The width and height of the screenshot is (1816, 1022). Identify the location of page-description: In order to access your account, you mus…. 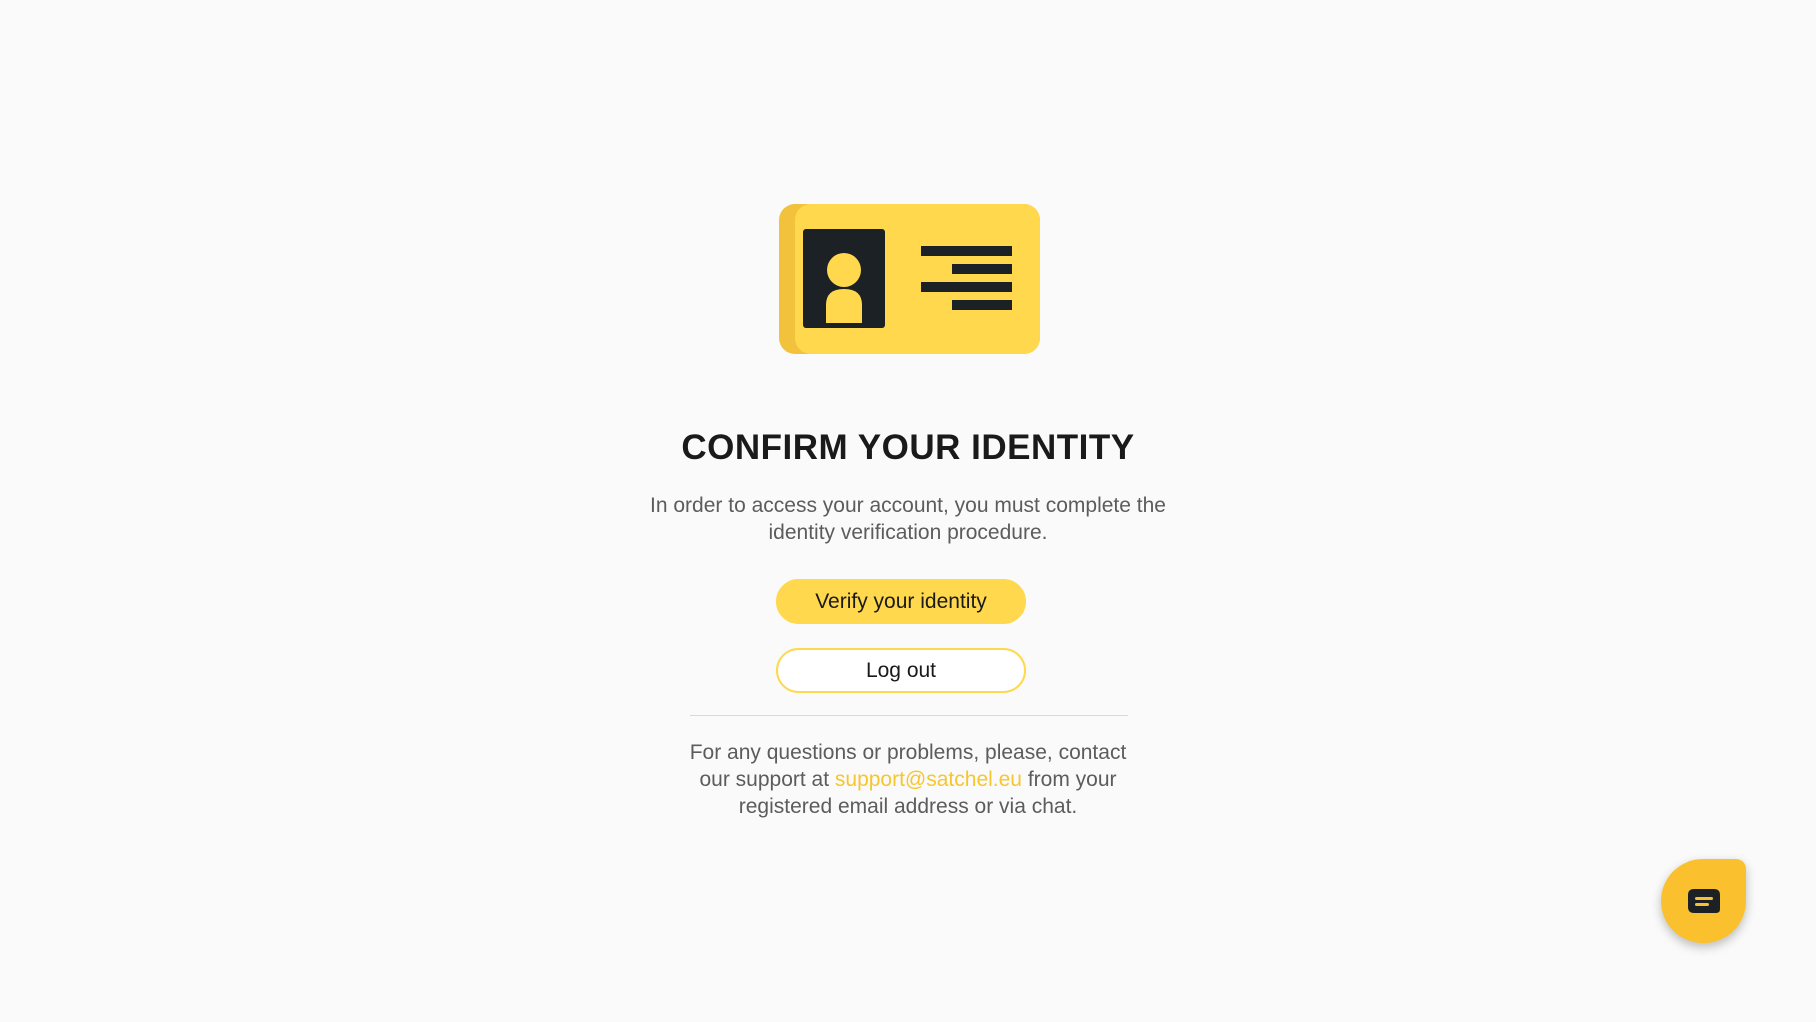
(908, 519).